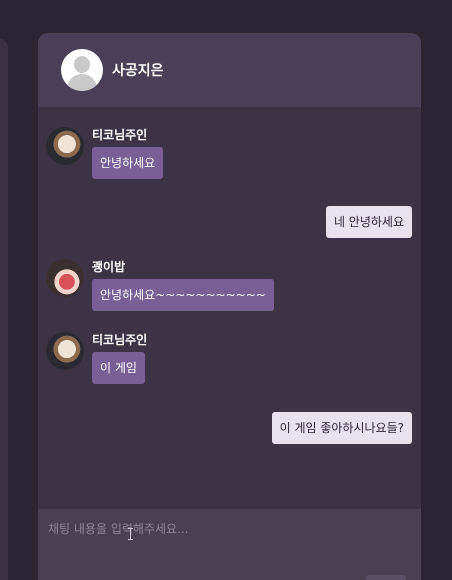 This screenshot has width=452, height=580. Describe the element at coordinates (128, 163) in the screenshot. I see `incoming-bubble: 안녕하세요` at that location.